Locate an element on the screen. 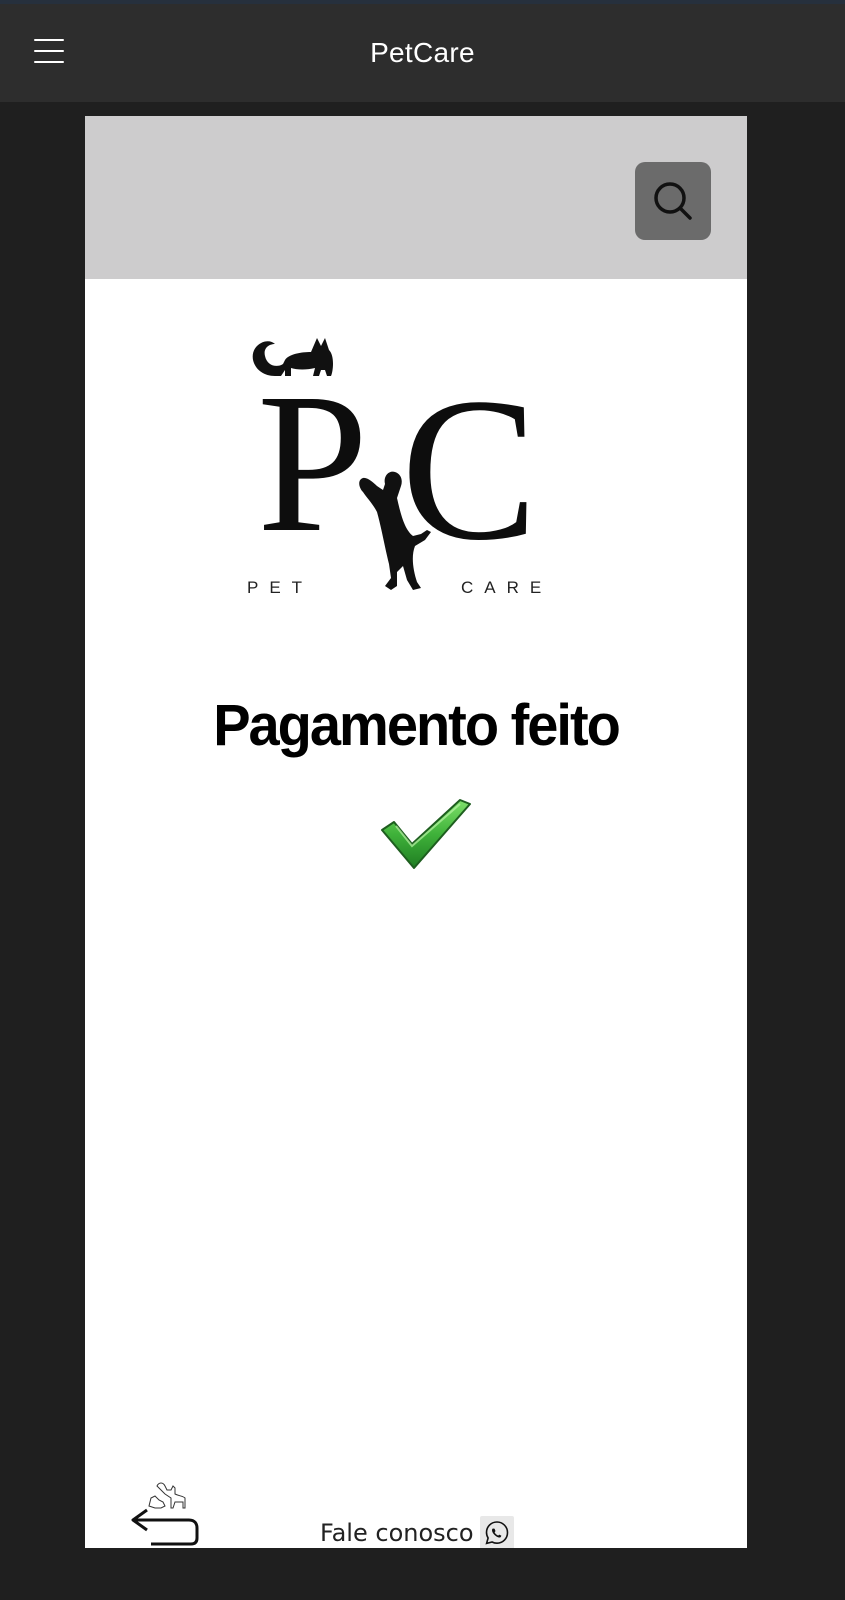 The image size is (845, 1600). app-title: PetCare is located at coordinates (422, 52).